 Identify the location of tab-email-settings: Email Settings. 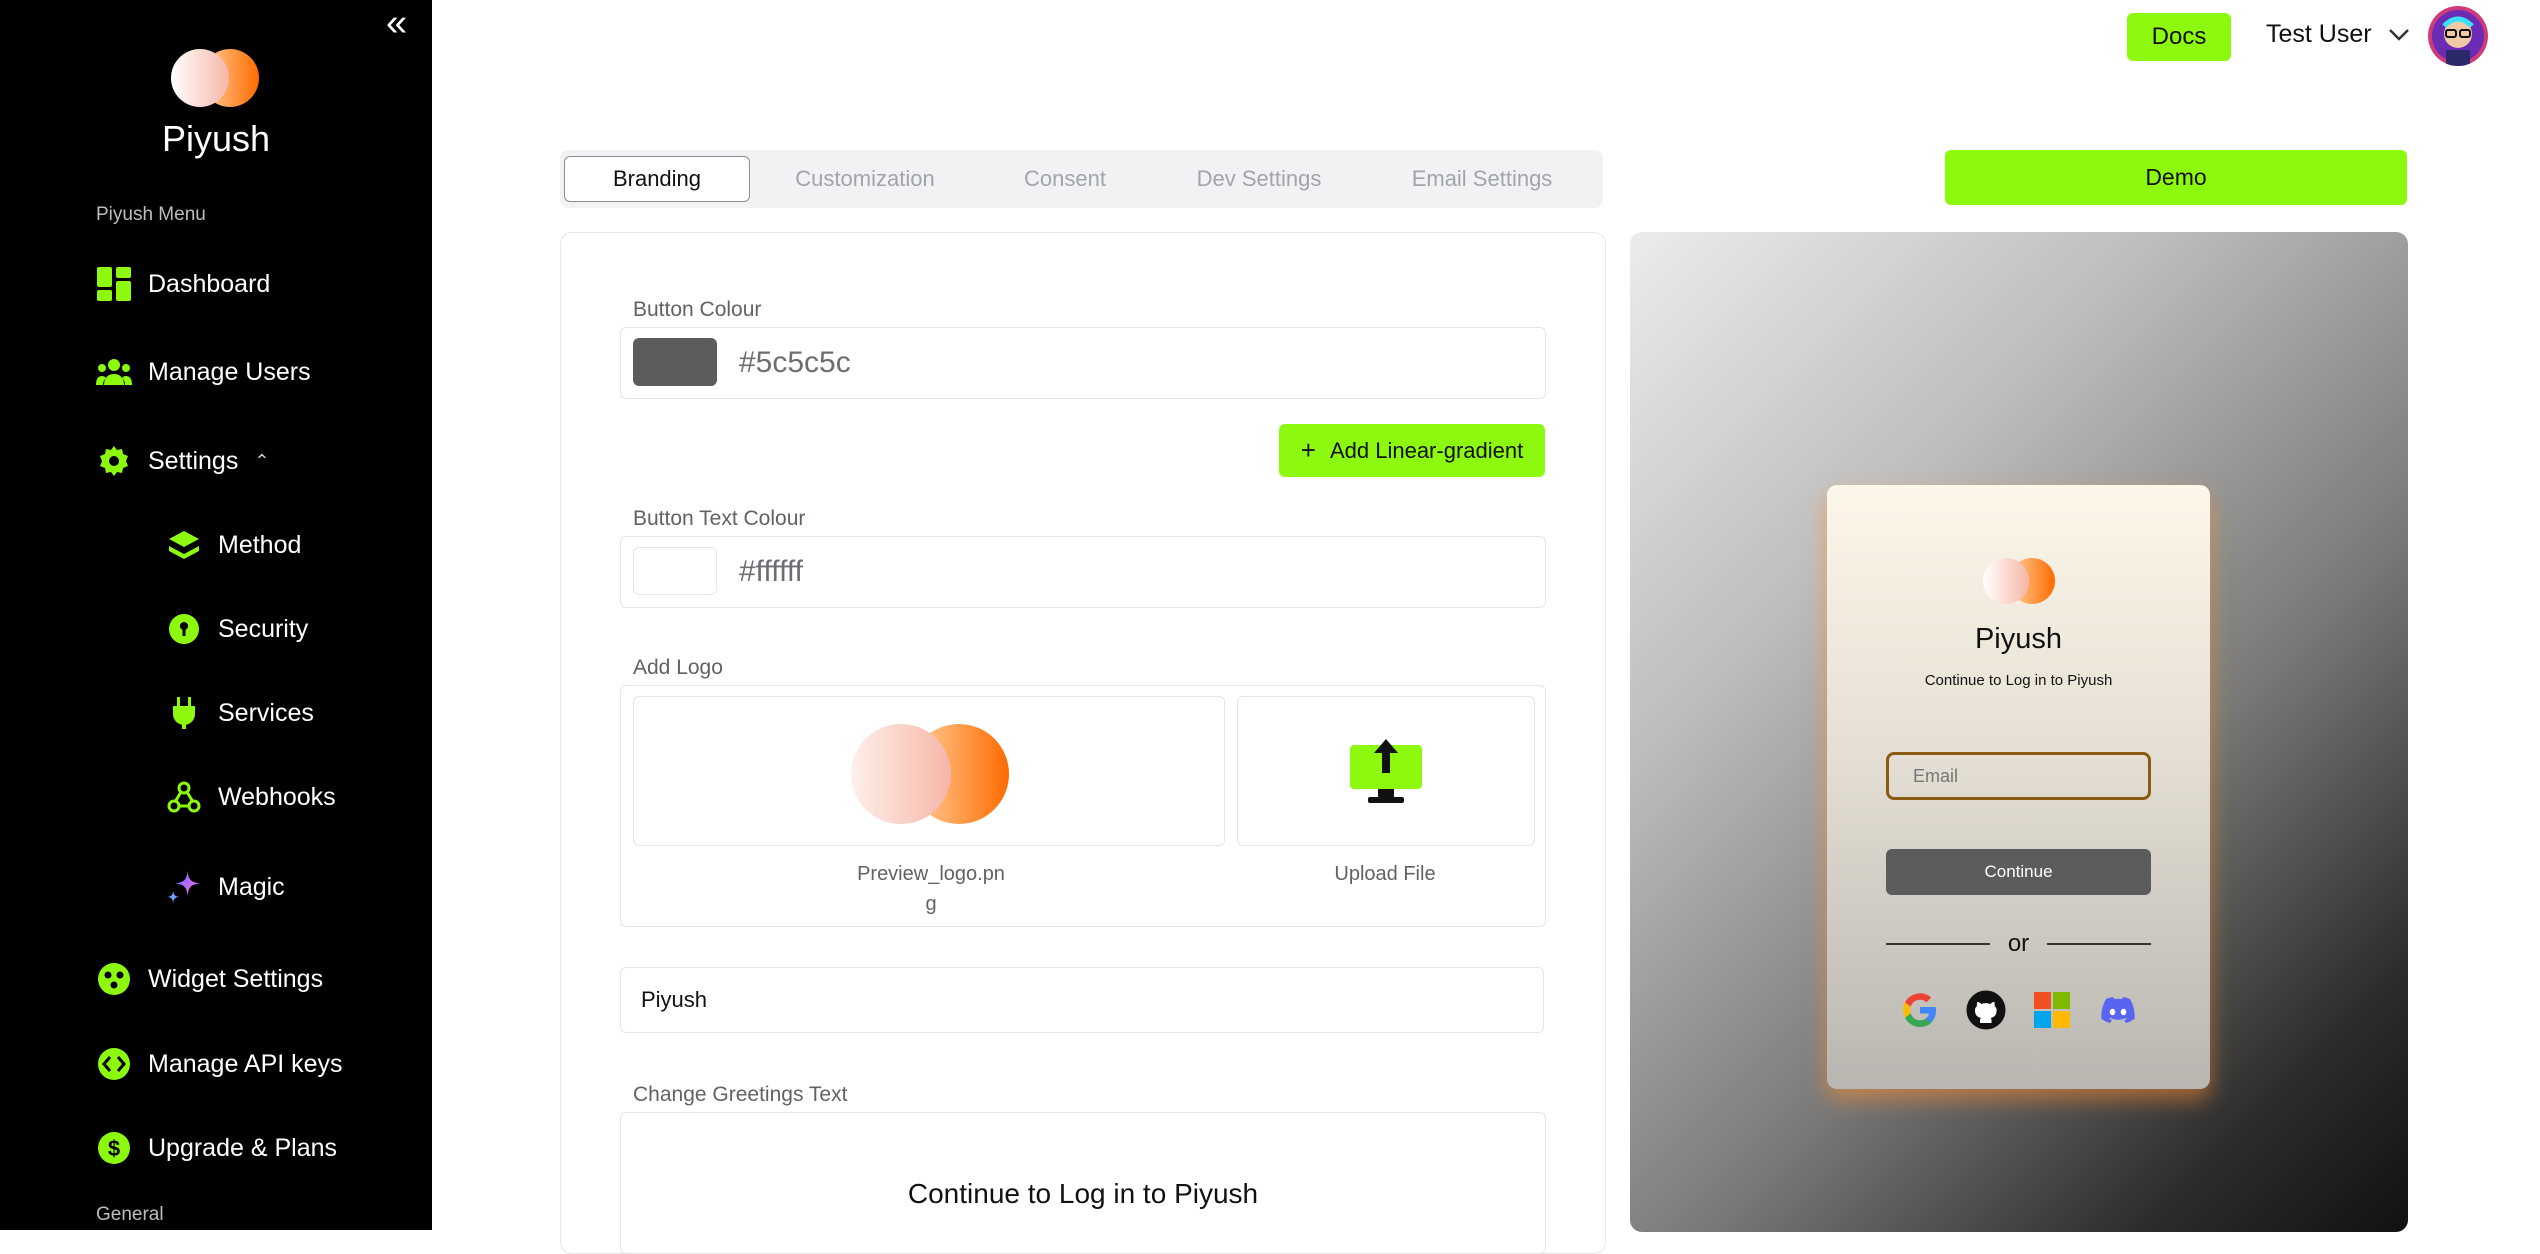
(1482, 179).